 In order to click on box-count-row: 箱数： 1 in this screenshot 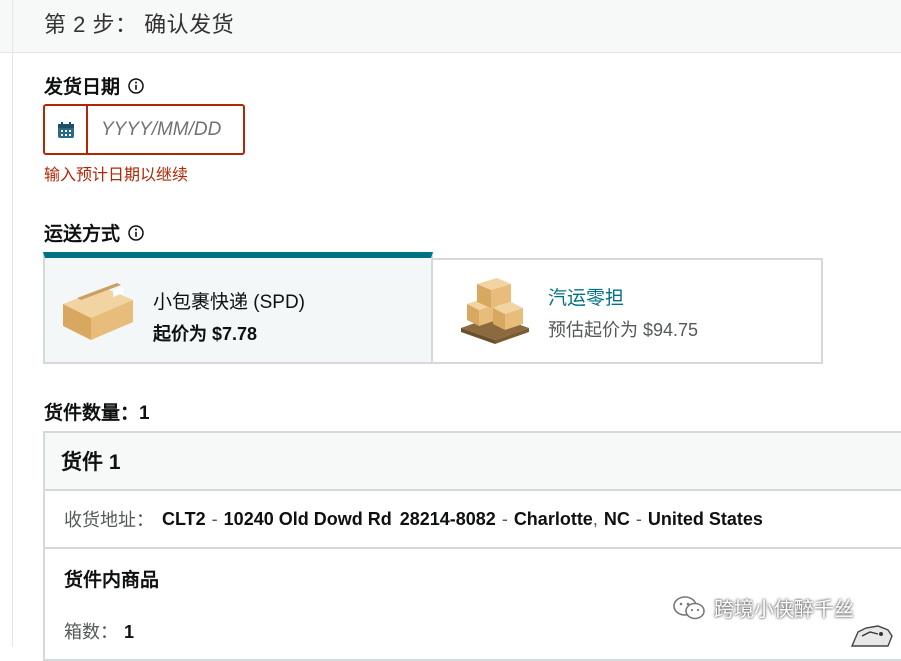, I will do `click(99, 631)`.